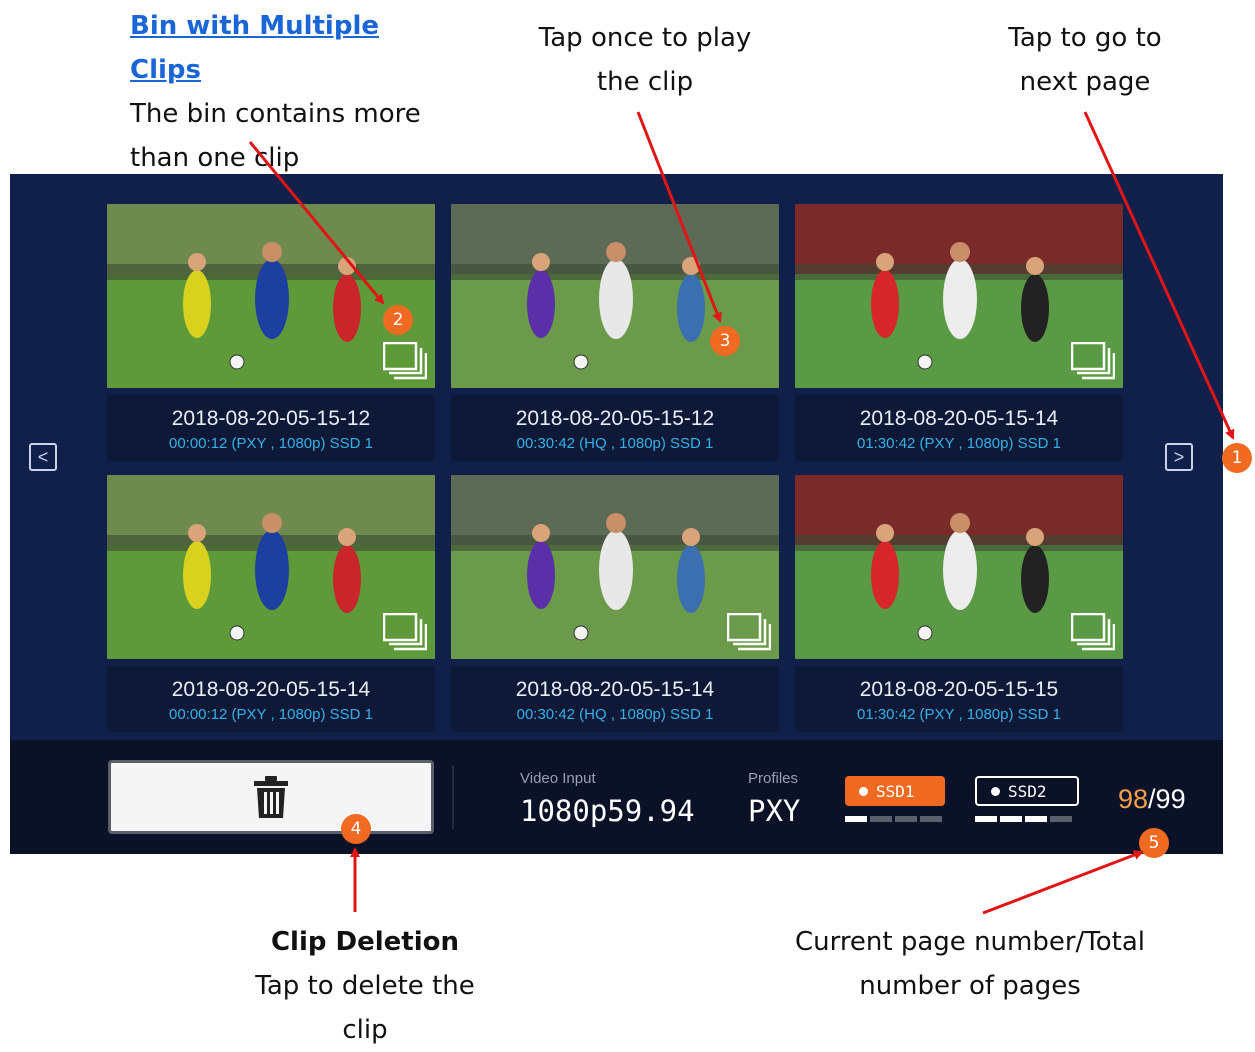 This screenshot has height=1052, width=1255. I want to click on profiles-value: PXY, so click(774, 811).